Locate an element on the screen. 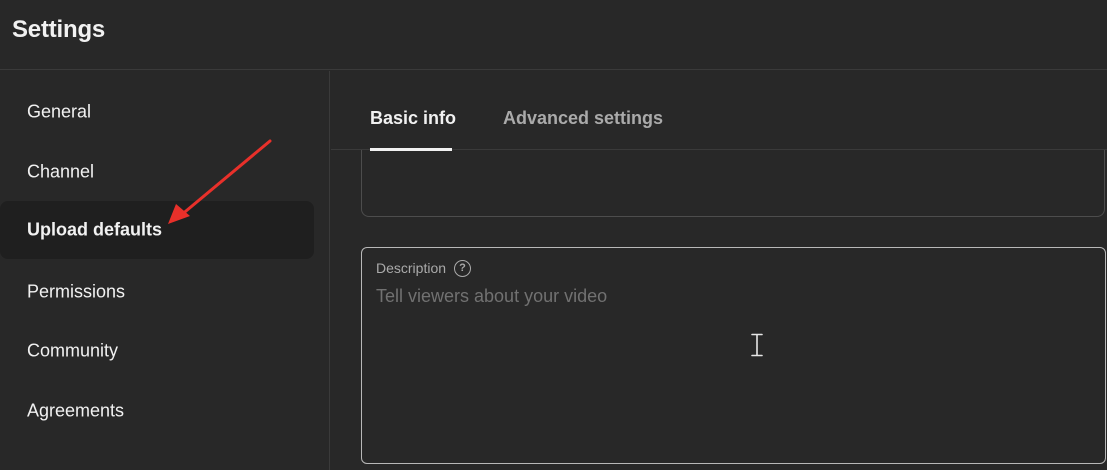  description-label: Description is located at coordinates (411, 268).